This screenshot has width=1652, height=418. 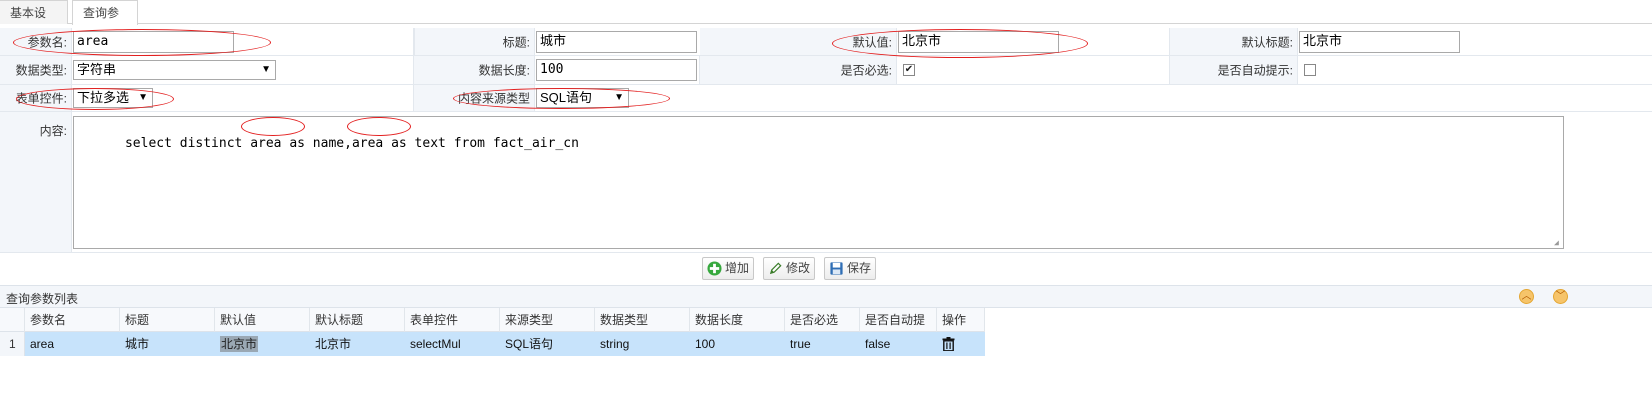 I want to click on form-control-label-cell: 表单控件:, so click(x=36, y=98).